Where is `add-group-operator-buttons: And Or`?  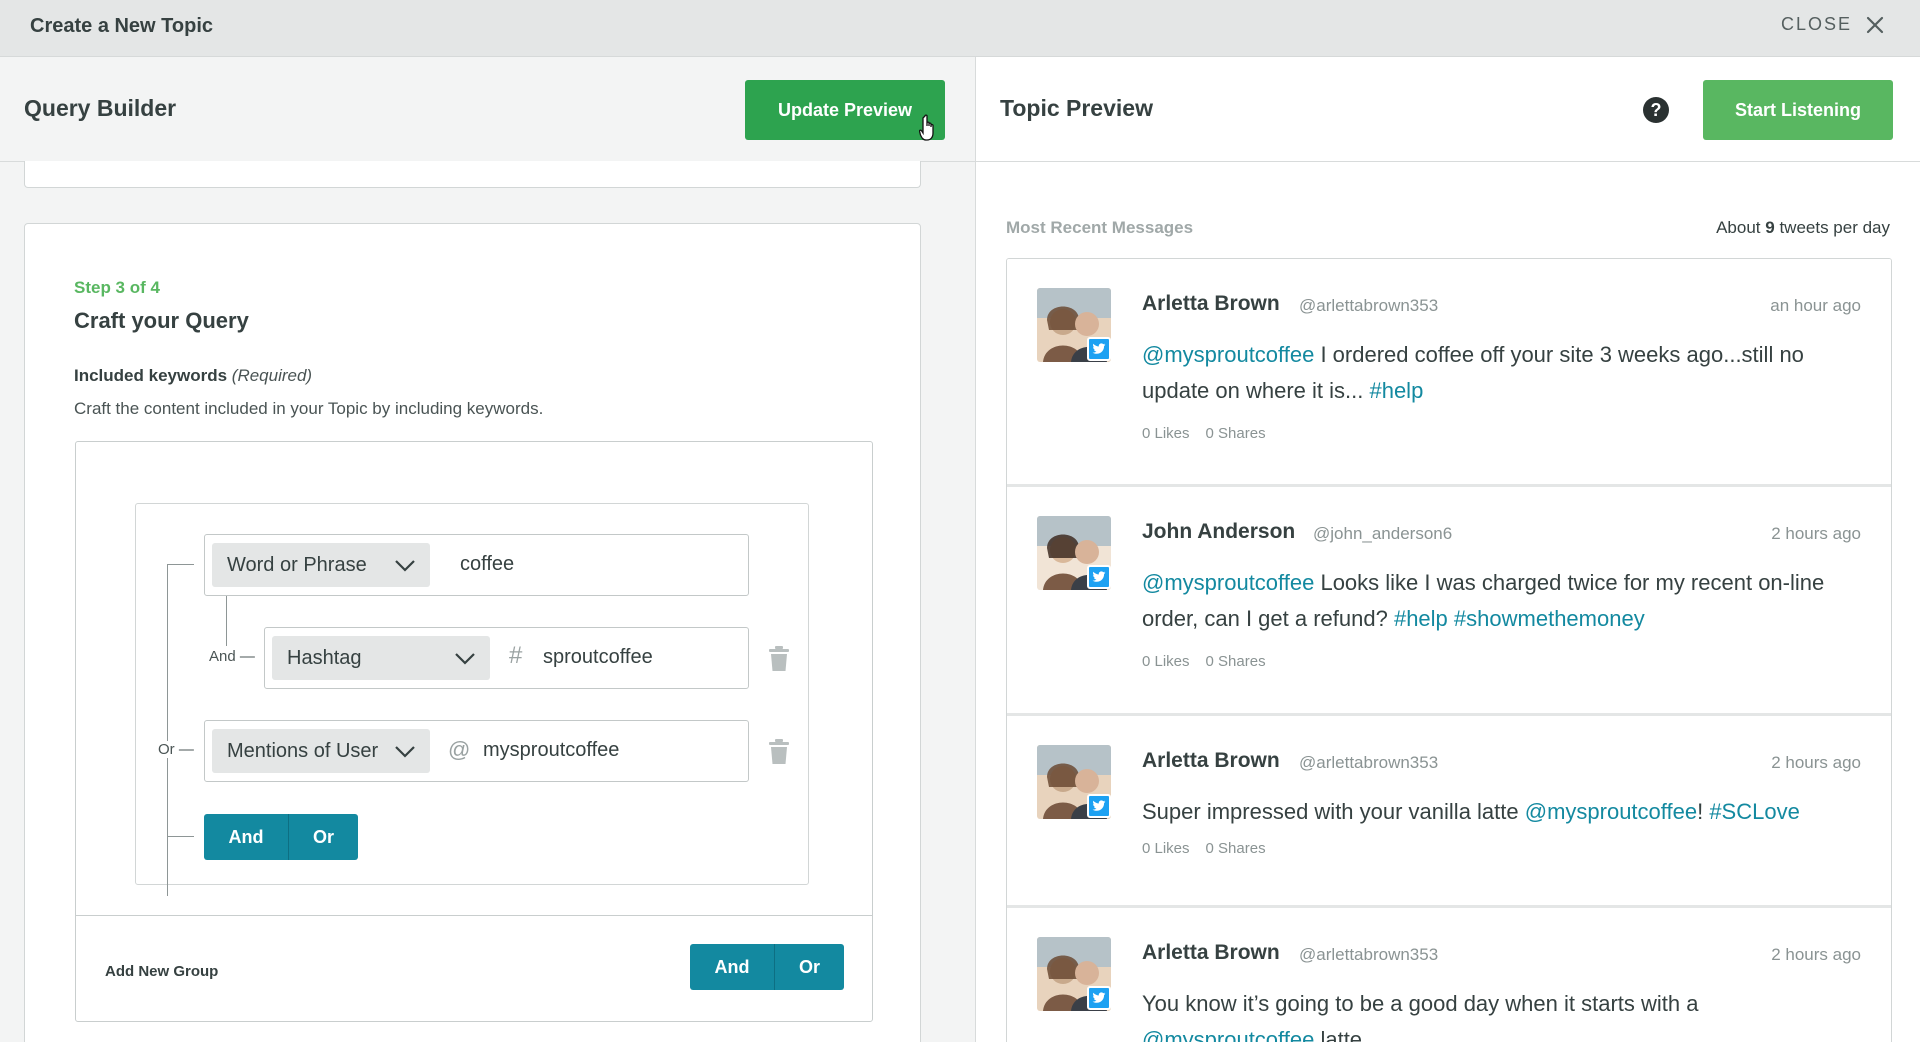
add-group-operator-buttons: And Or is located at coordinates (767, 967).